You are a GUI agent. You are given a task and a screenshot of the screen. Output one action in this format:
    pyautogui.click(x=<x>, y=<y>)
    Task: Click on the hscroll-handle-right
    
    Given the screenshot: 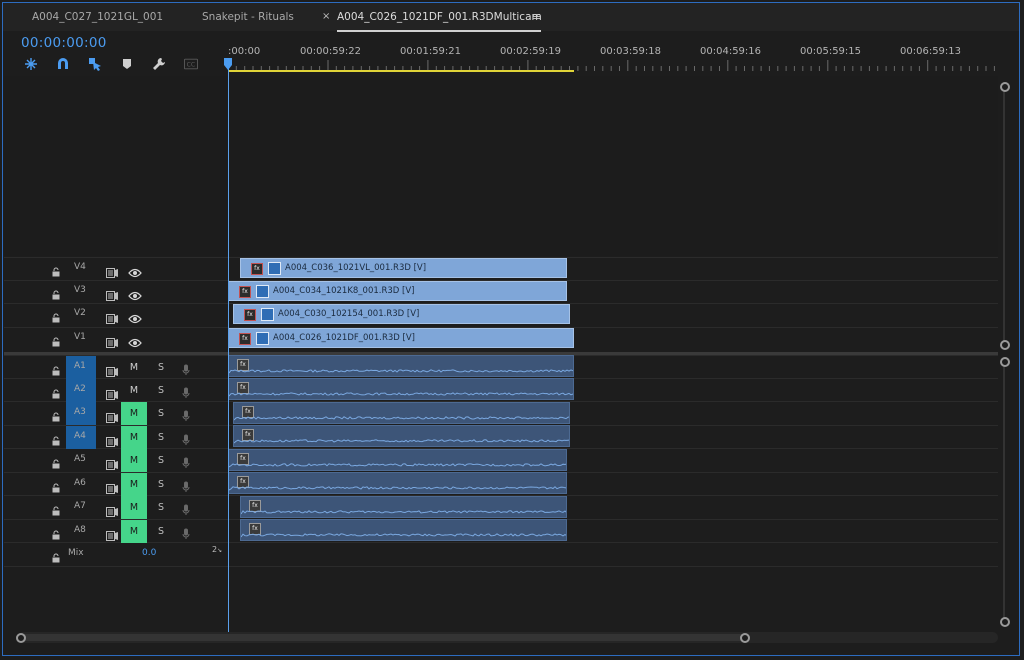 What is the action you would take?
    pyautogui.click(x=745, y=638)
    